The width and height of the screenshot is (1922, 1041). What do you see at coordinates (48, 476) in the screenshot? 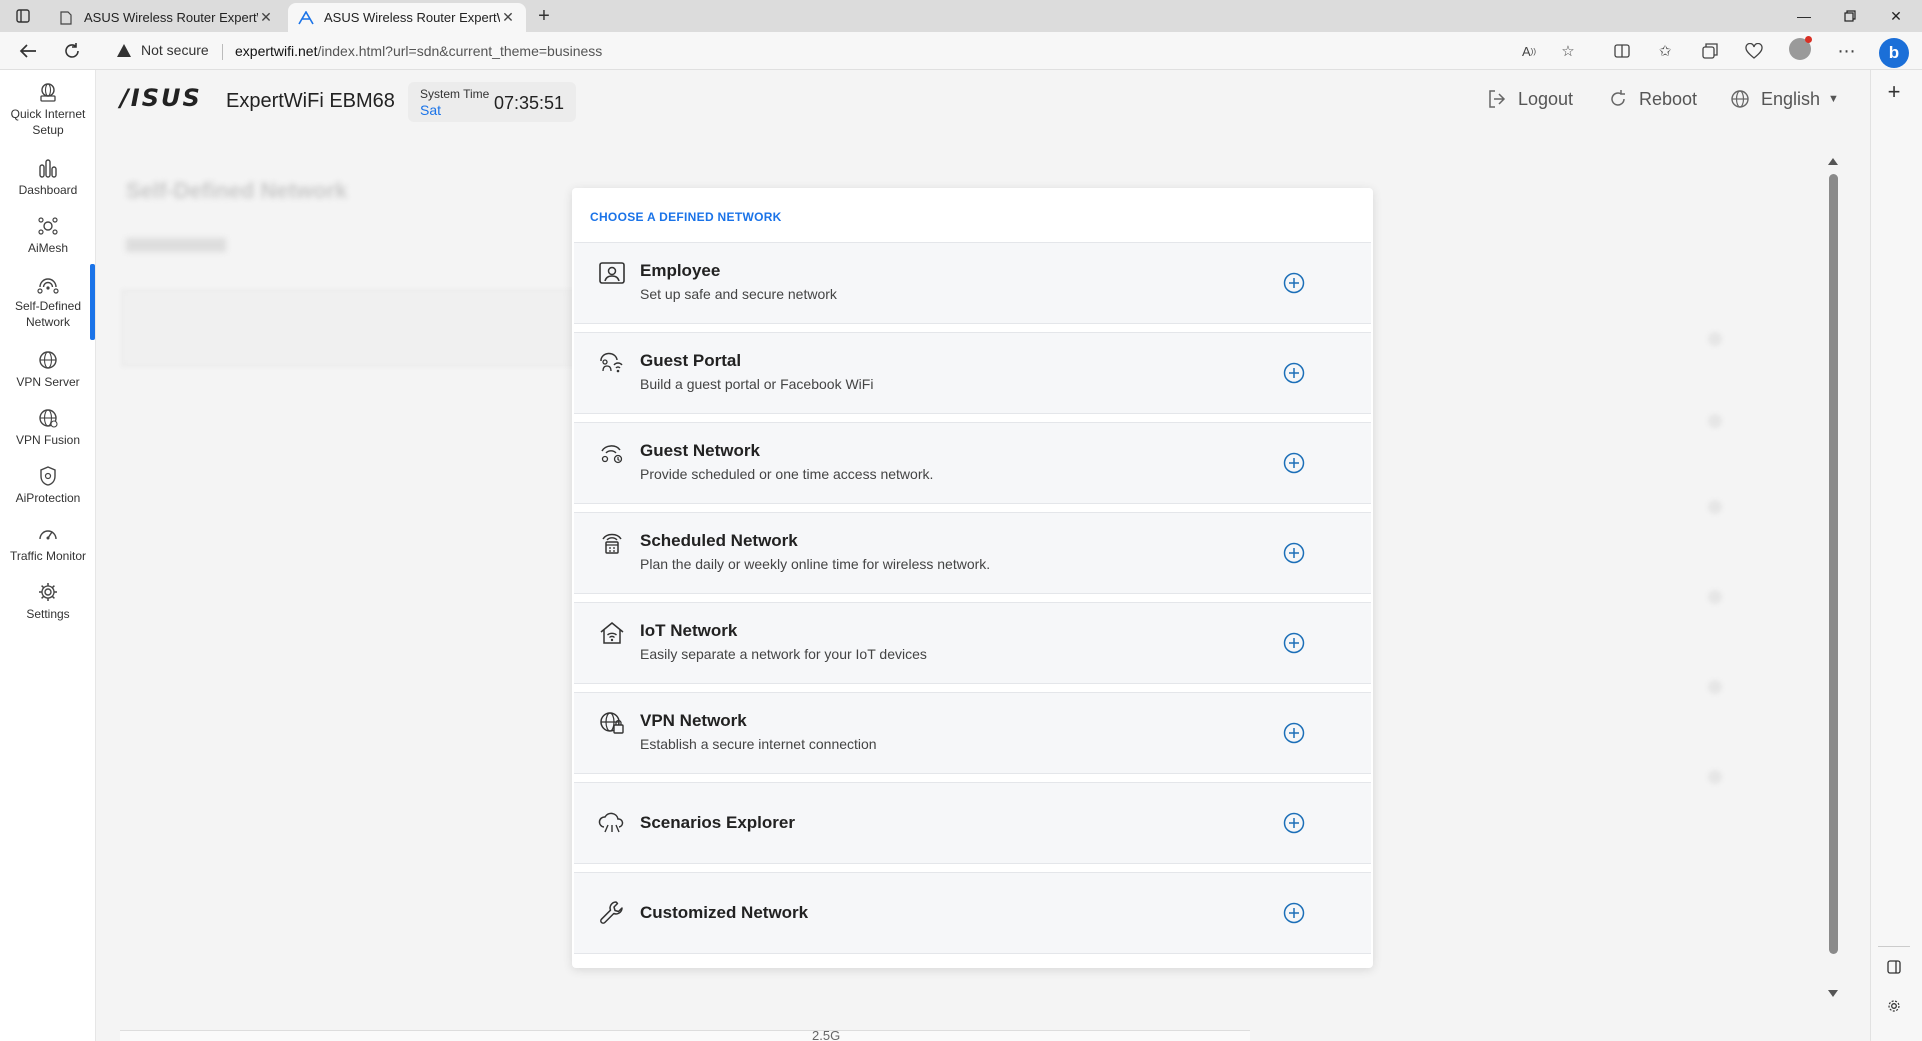
I see `shield-icon` at bounding box center [48, 476].